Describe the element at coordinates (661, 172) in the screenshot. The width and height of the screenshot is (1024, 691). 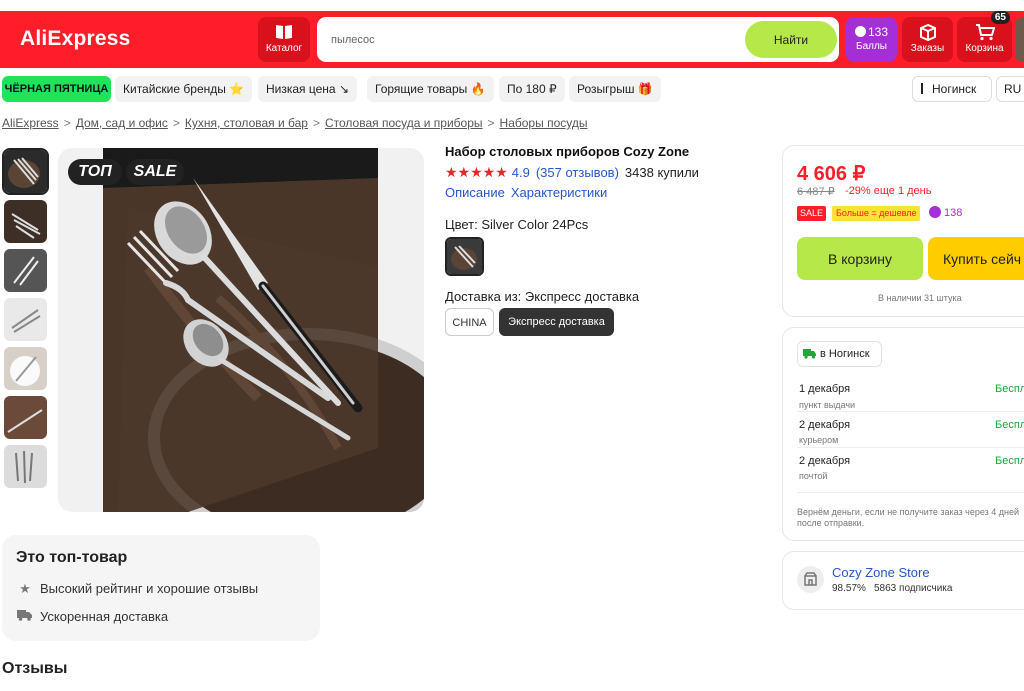
I see `bought-count: 3438 купили` at that location.